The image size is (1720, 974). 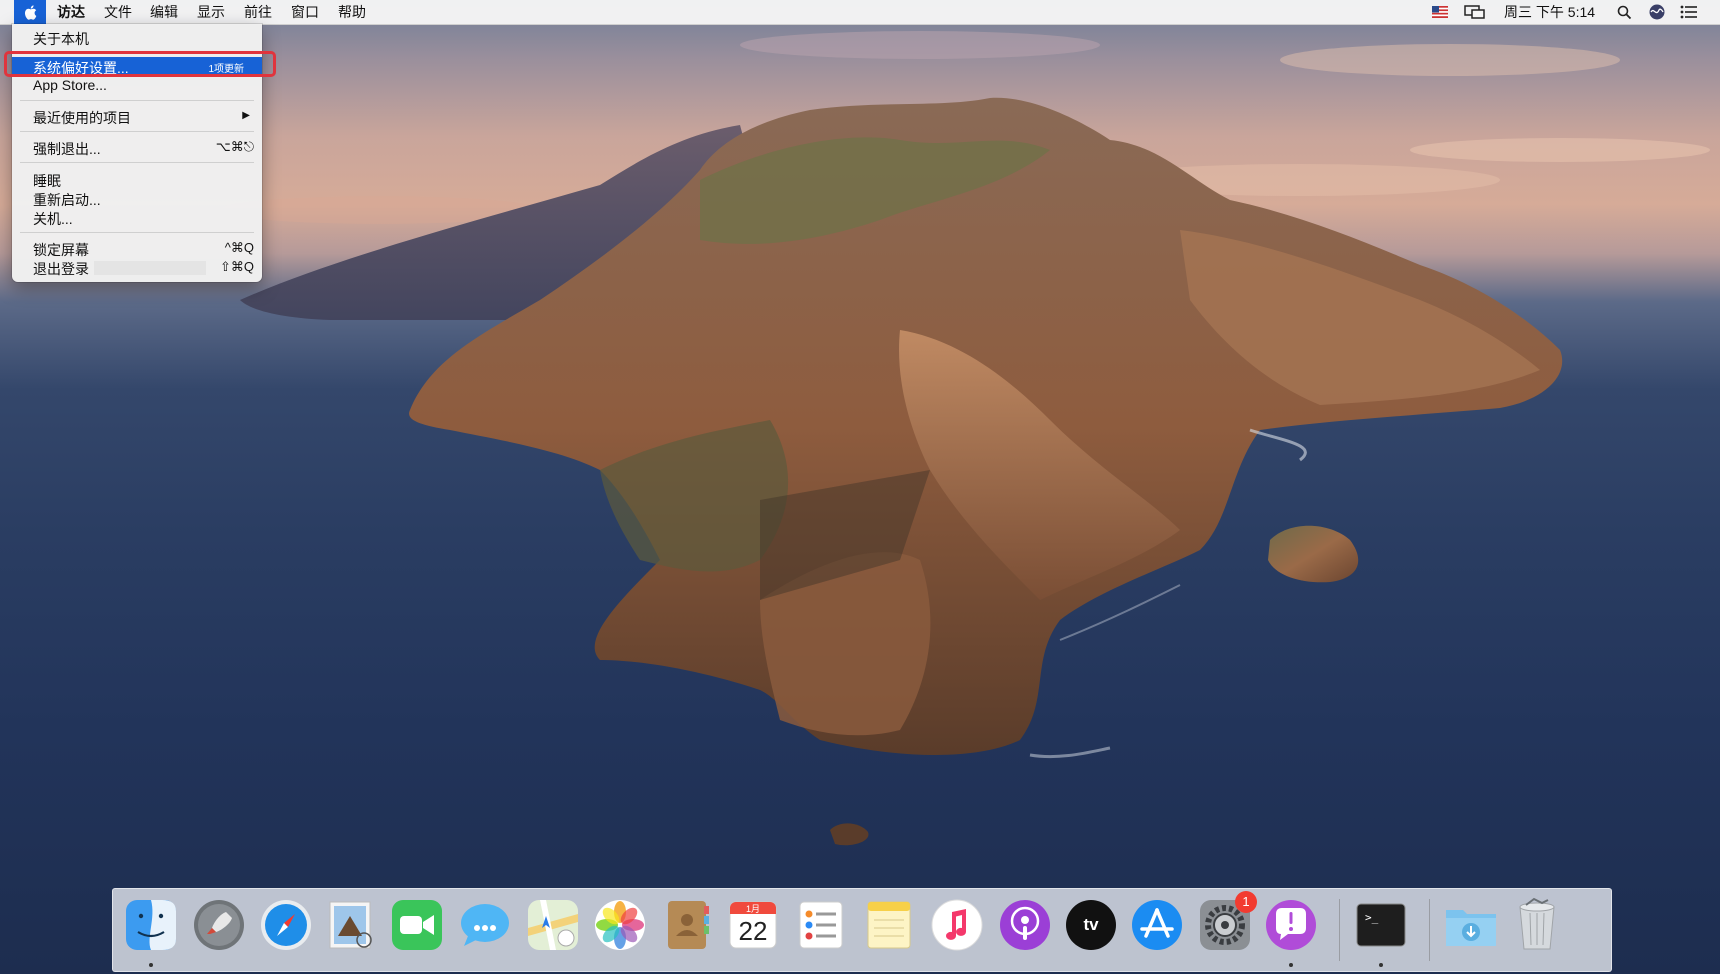 I want to click on safari-compass-icon, so click(x=286, y=925).